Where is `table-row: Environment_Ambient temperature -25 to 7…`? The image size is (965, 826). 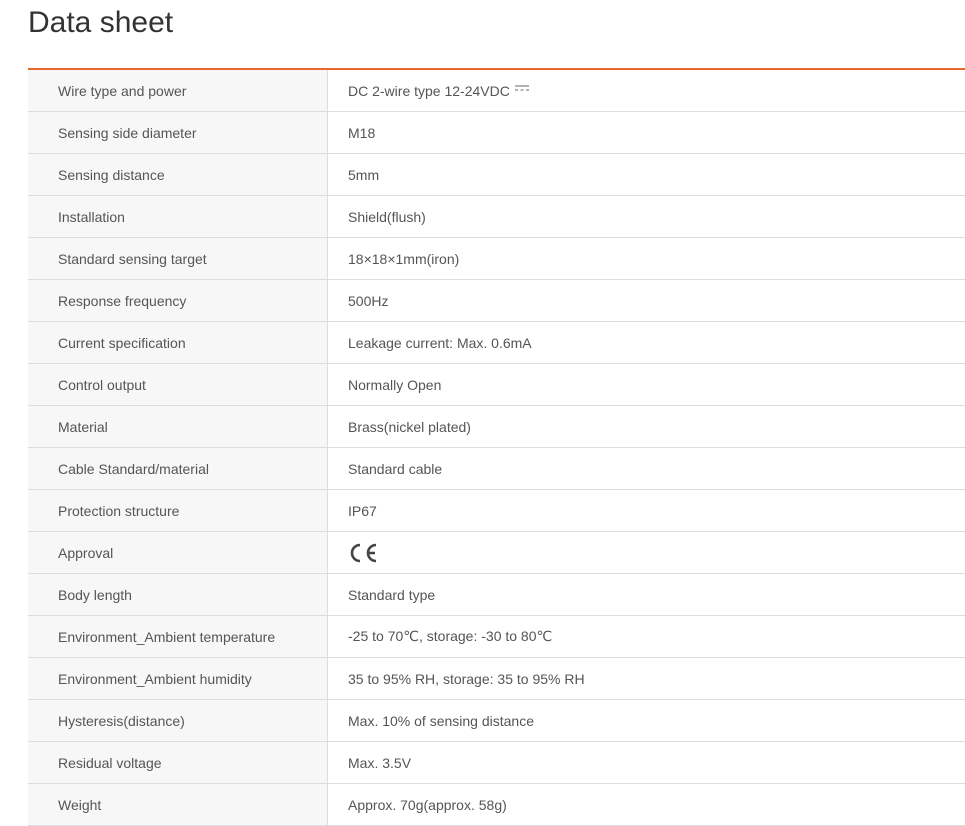
table-row: Environment_Ambient temperature -25 to 7… is located at coordinates (496, 637).